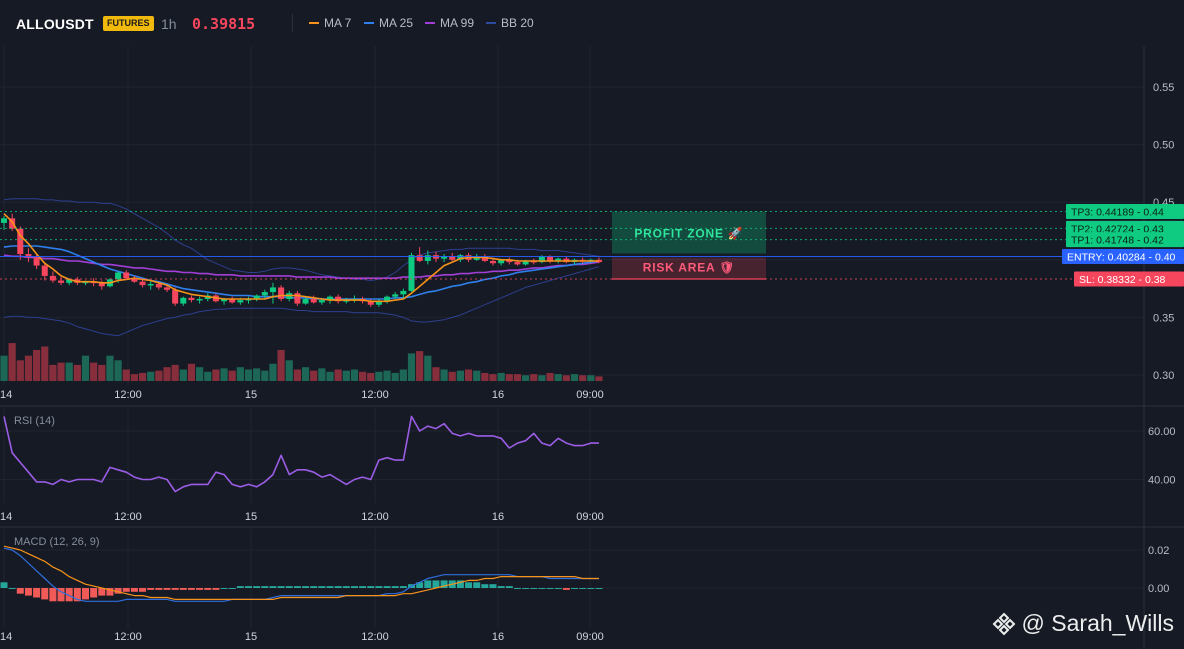 The height and width of the screenshot is (649, 1184). Describe the element at coordinates (1117, 241) in the screenshot. I see `level-tag-text-tp1: TP1: 0.41748 - 0.42` at that location.